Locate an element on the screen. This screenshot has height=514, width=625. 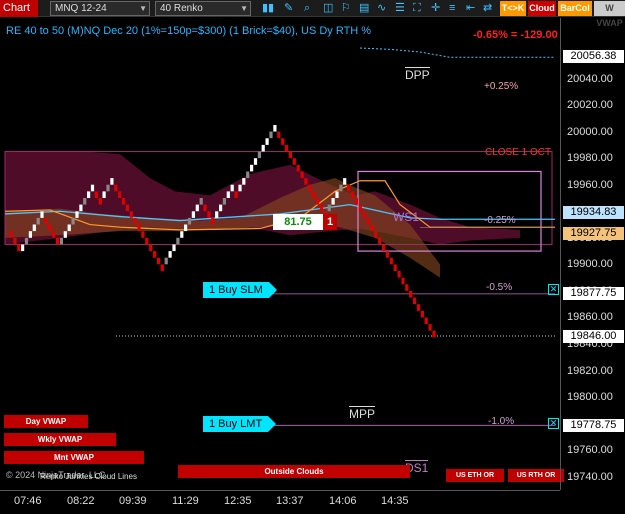
zoom-icon: ⌕ is located at coordinates (307, 8).